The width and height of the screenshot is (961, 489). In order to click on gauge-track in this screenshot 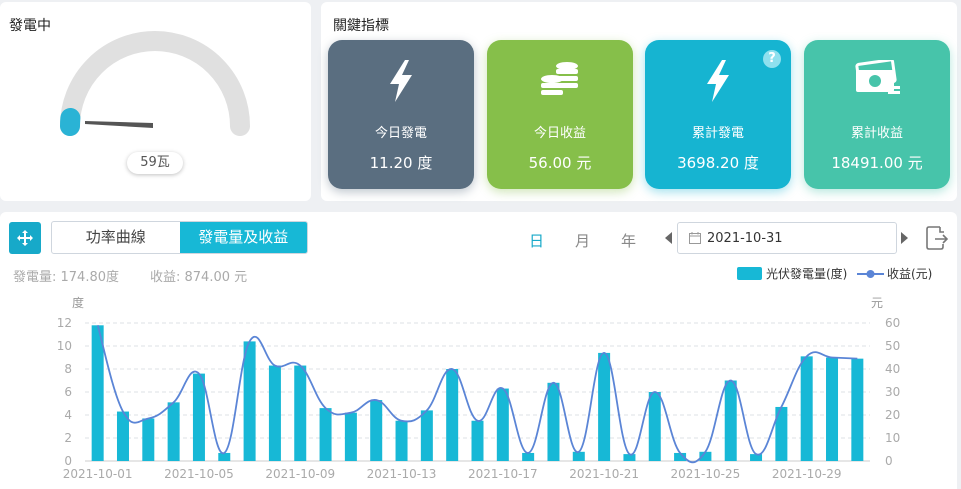, I will do `click(155, 83)`.